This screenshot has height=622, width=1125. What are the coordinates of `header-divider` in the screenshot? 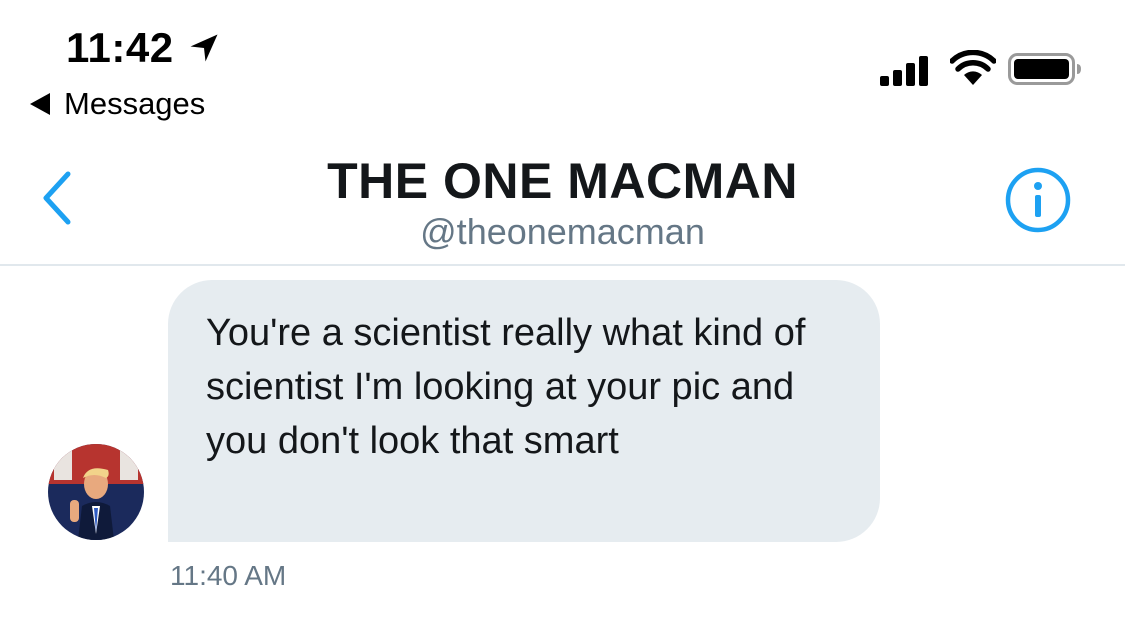 It's located at (562, 265).